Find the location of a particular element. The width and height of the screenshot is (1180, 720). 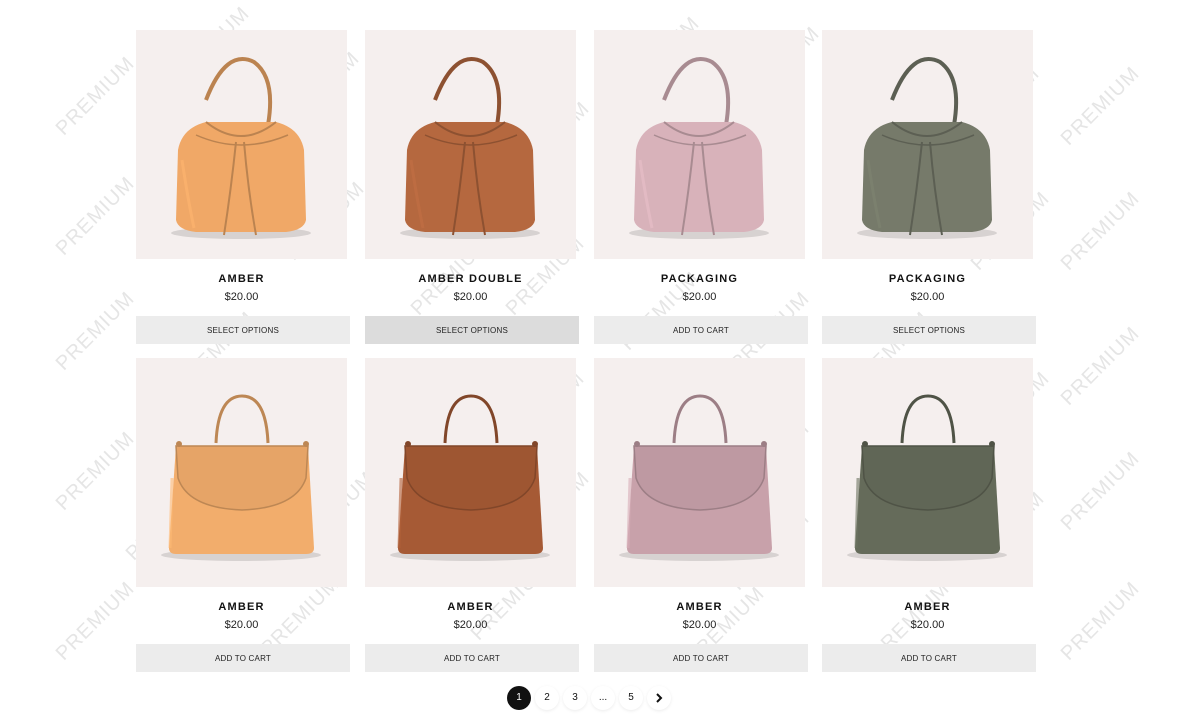

pagination: 1 2 3 ... 5 is located at coordinates (591, 698).